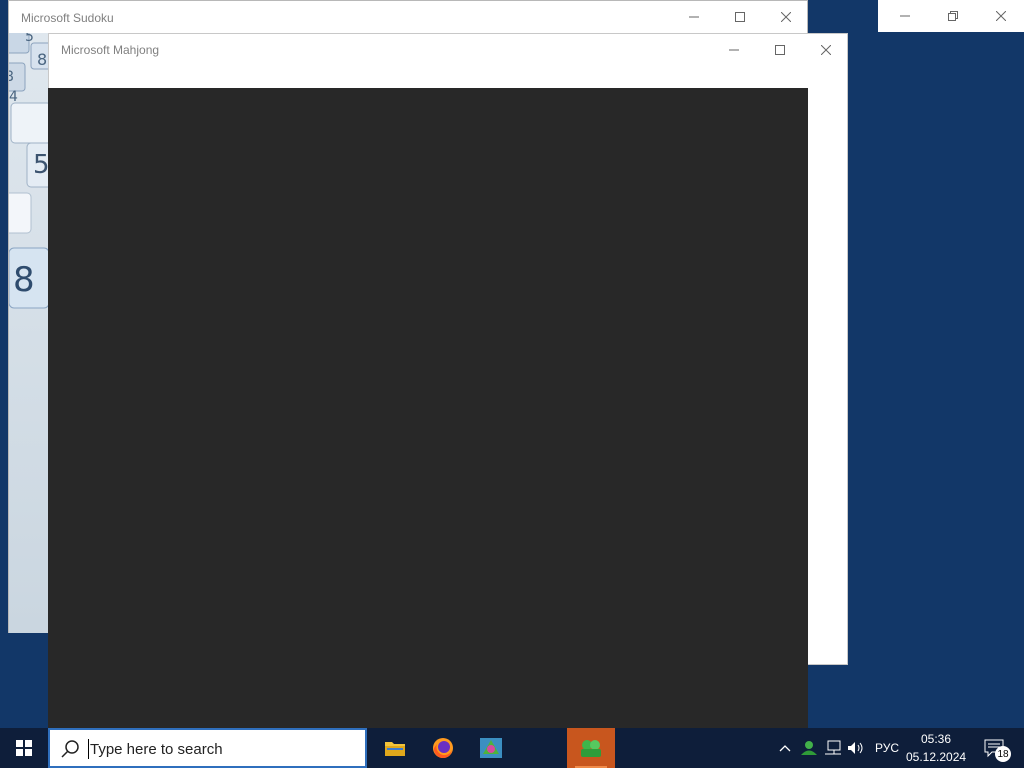 The image size is (1024, 768). Describe the element at coordinates (110, 50) in the screenshot. I see `window-title: Microsoft Mahjong` at that location.